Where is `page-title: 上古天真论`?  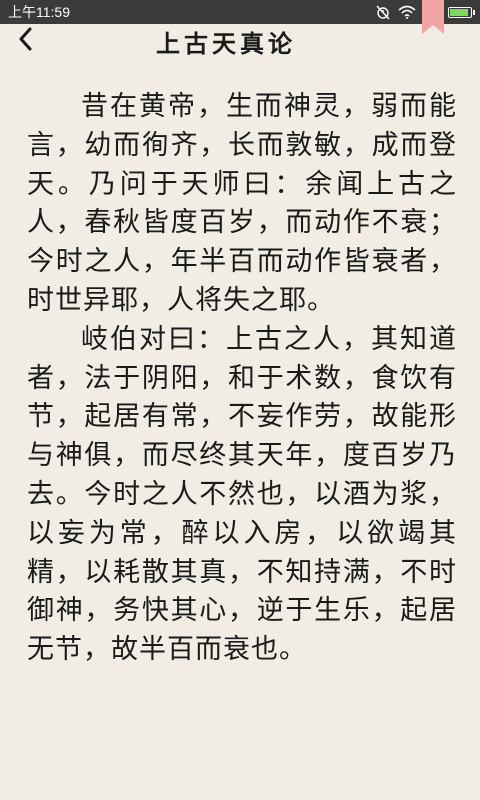 page-title: 上古天真论 is located at coordinates (226, 43).